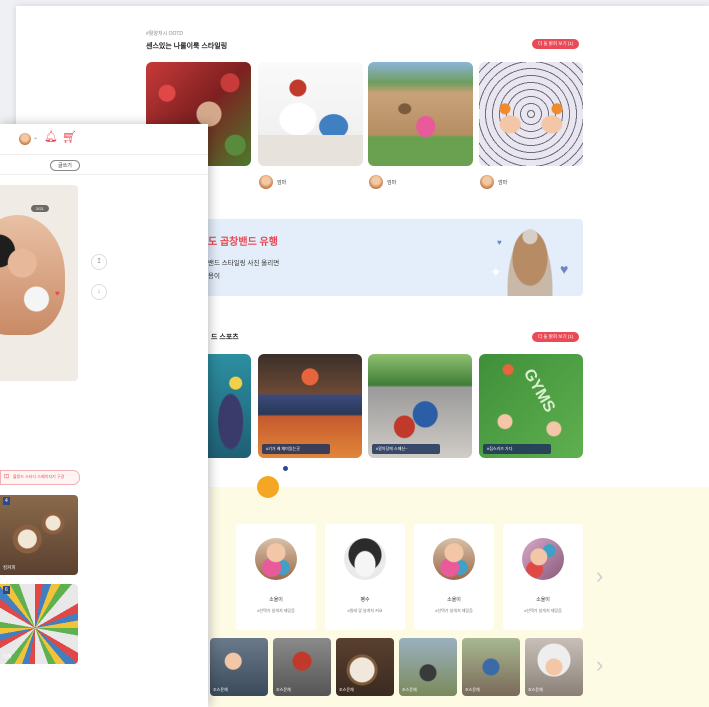 The image size is (709, 707). What do you see at coordinates (7, 477) in the screenshot?
I see `promo-icon: ⊡` at bounding box center [7, 477].